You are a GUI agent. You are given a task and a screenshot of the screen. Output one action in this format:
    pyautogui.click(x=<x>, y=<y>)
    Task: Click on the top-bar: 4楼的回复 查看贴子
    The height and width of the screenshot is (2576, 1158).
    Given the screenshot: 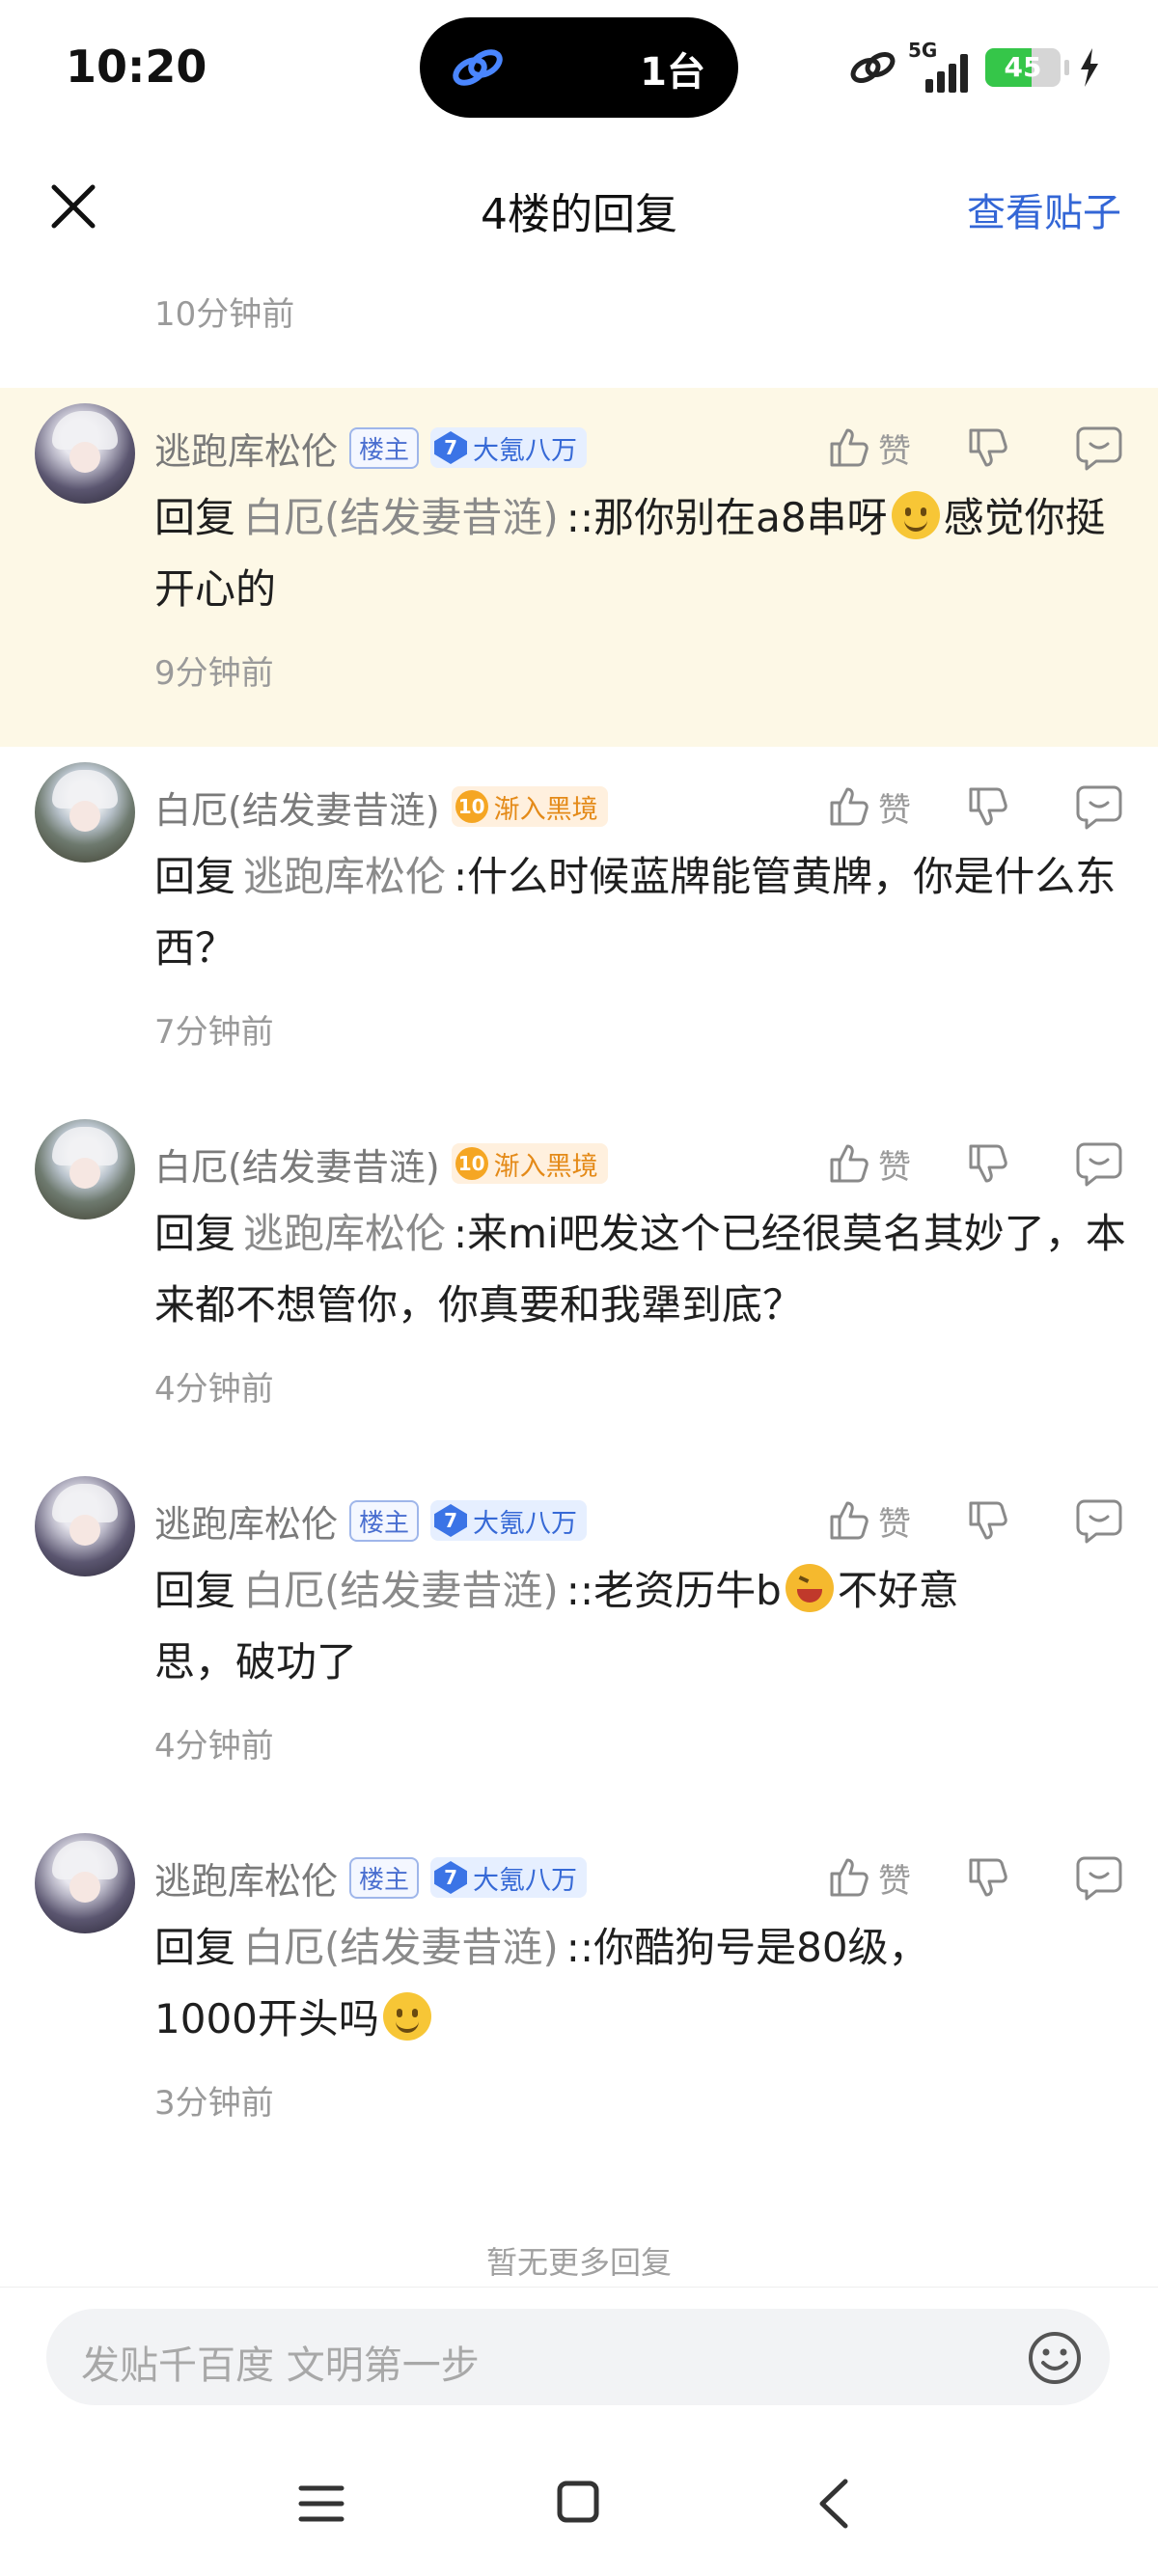 What is the action you would take?
    pyautogui.click(x=579, y=208)
    